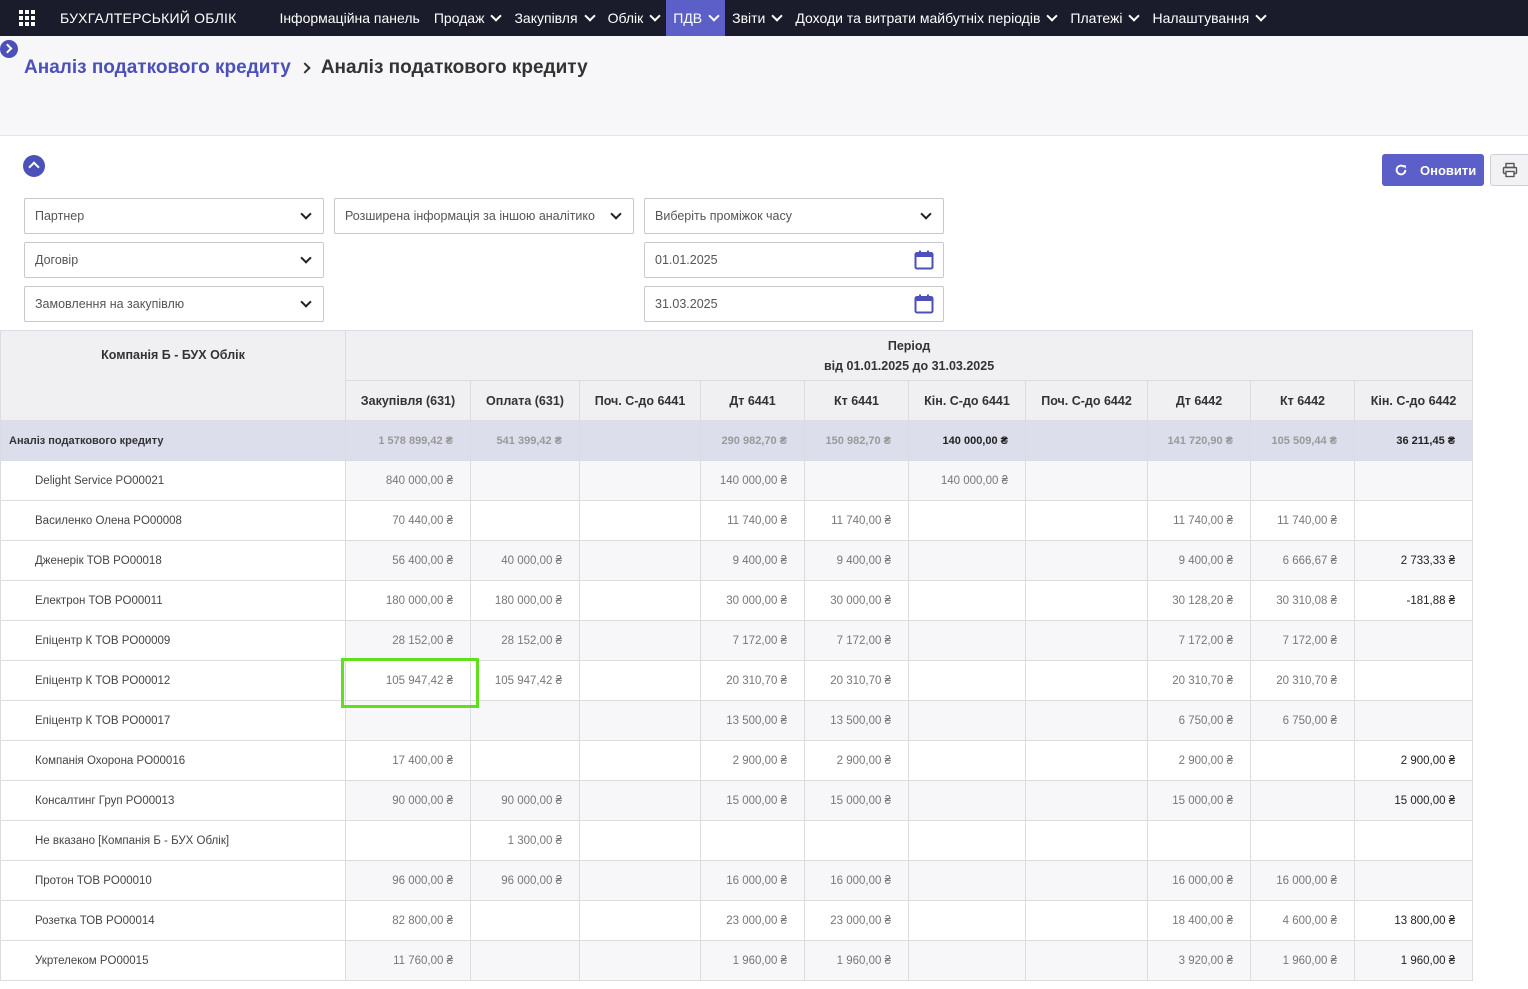 This screenshot has width=1528, height=989. Describe the element at coordinates (909, 355) in the screenshot. I see `period-header: Період від 01.01.2025 до 31.03.2025` at that location.